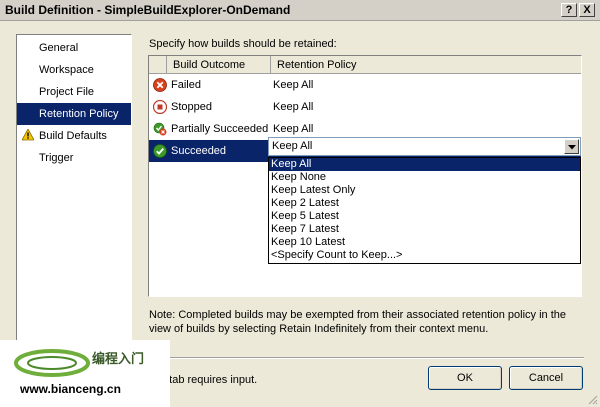 The width and height of the screenshot is (600, 407). I want to click on watermark: 编程入门 www.bianceng.cn, so click(85, 373).